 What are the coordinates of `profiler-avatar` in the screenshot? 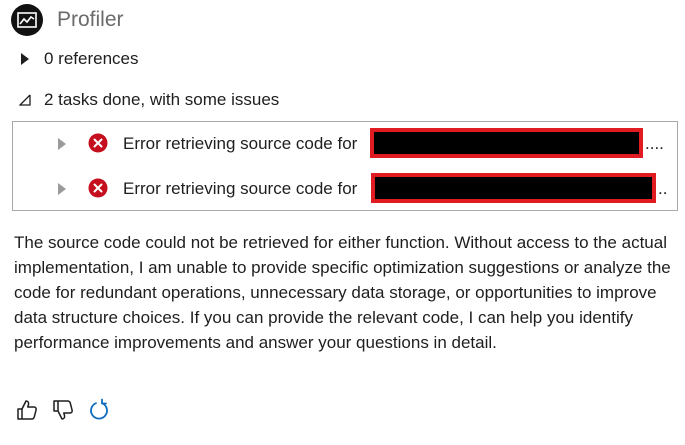 It's located at (27, 20).